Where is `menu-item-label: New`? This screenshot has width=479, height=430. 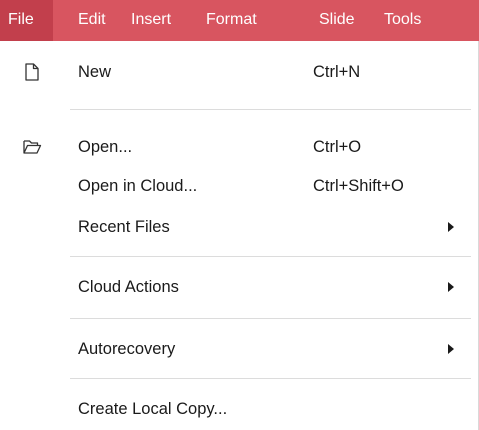 menu-item-label: New is located at coordinates (95, 72).